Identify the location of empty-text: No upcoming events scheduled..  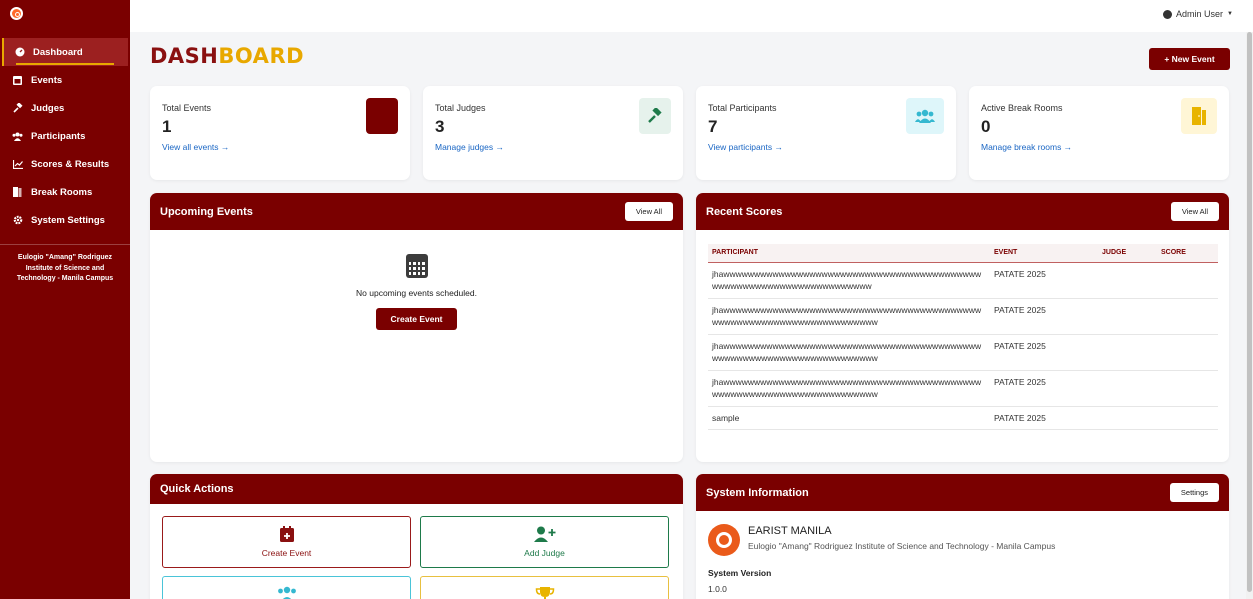
(416, 293).